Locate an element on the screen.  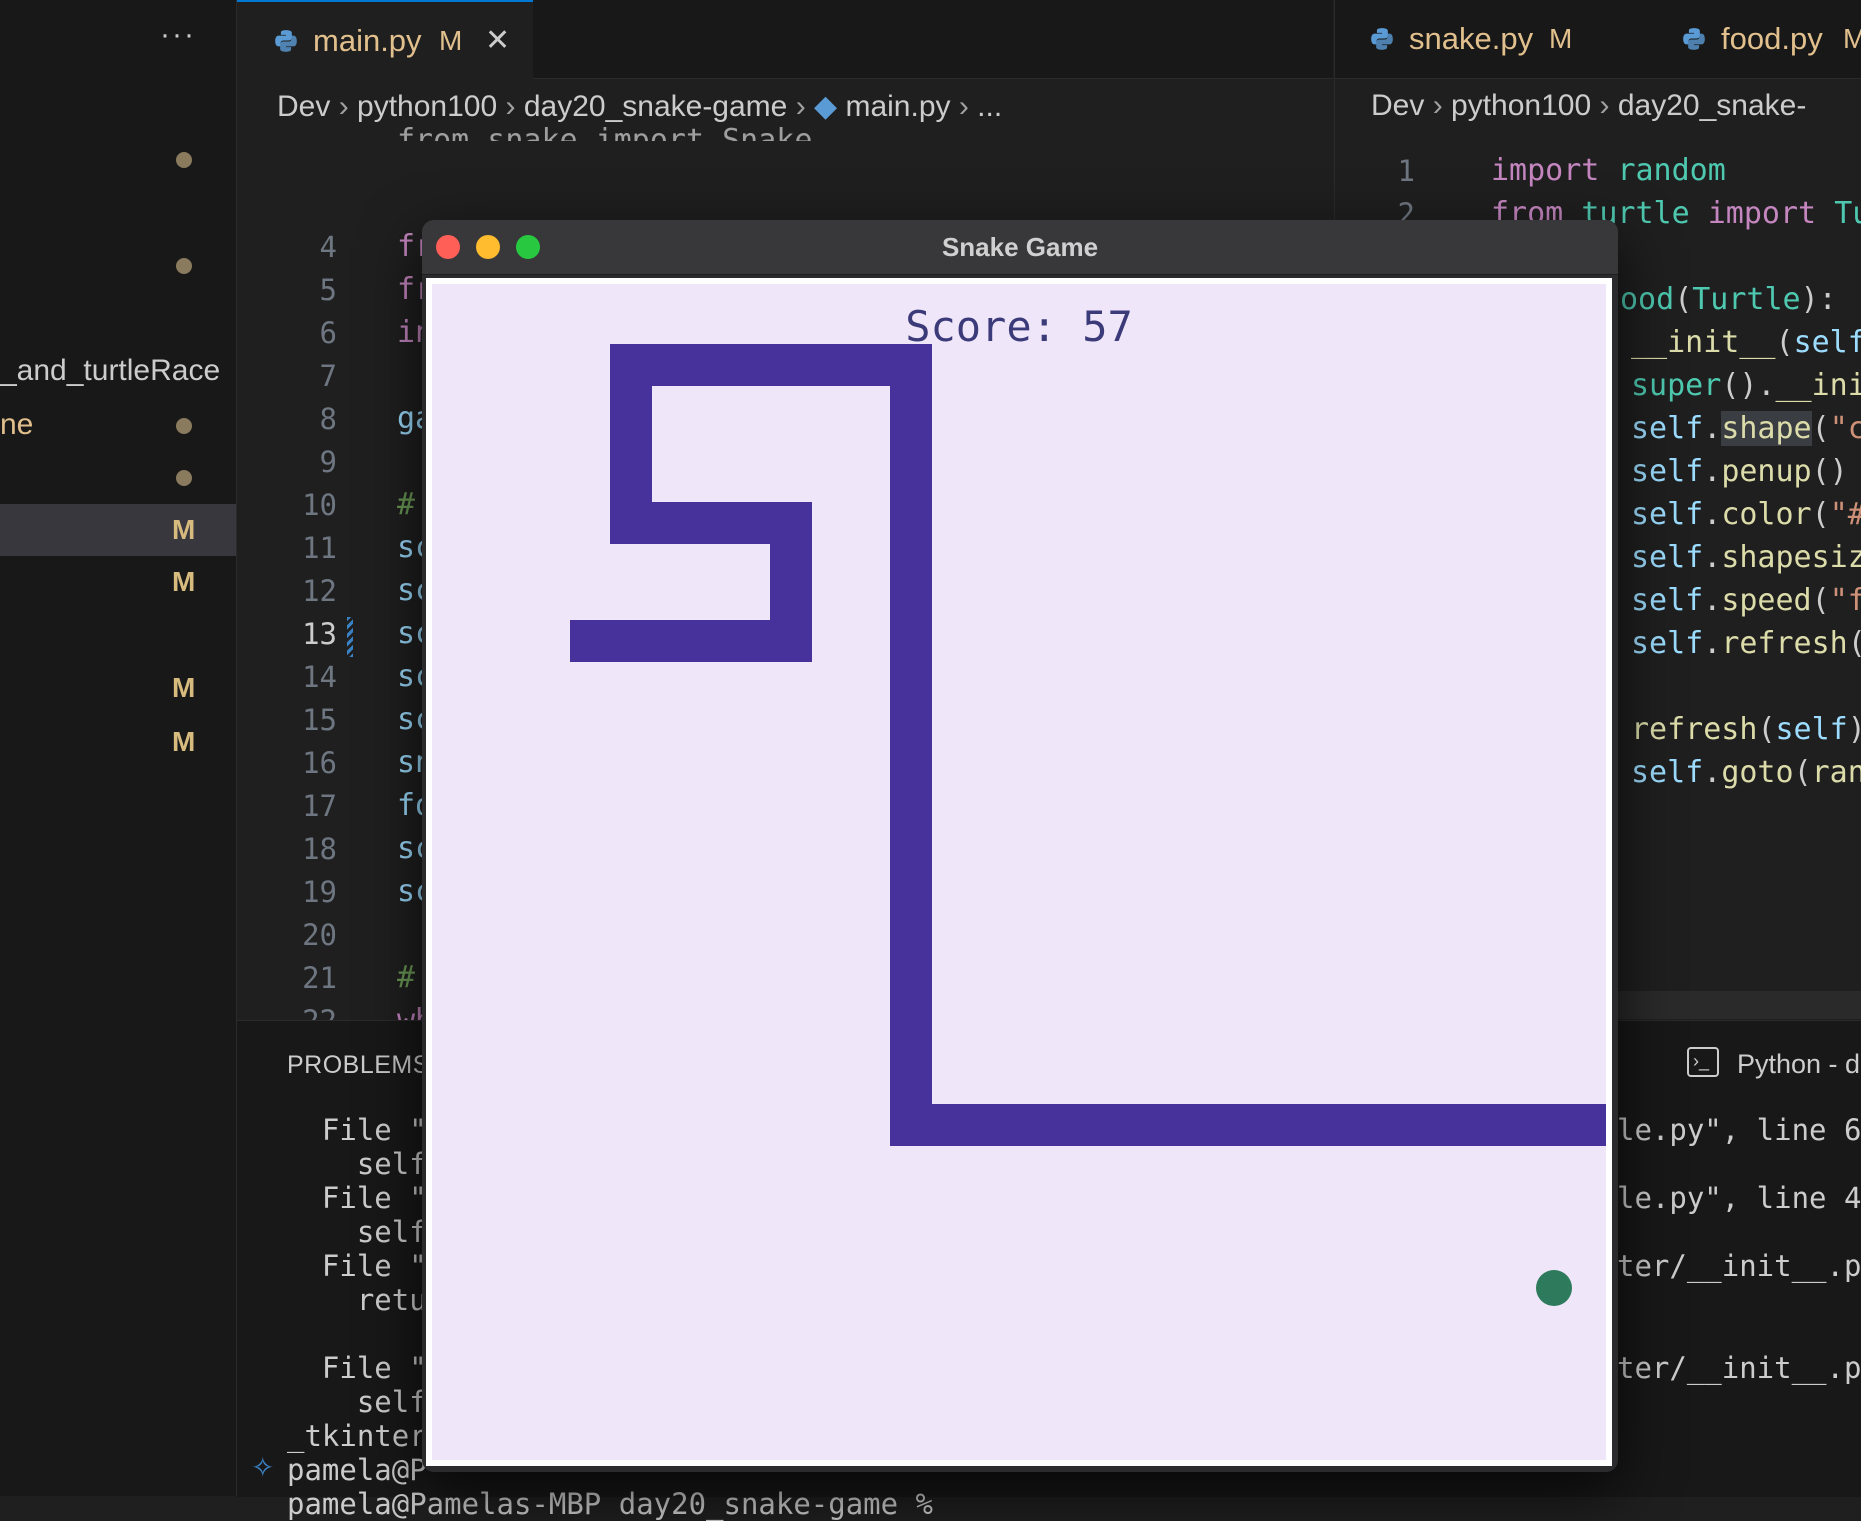
sidebar-item-snake-game: ne is located at coordinates (118, 426).